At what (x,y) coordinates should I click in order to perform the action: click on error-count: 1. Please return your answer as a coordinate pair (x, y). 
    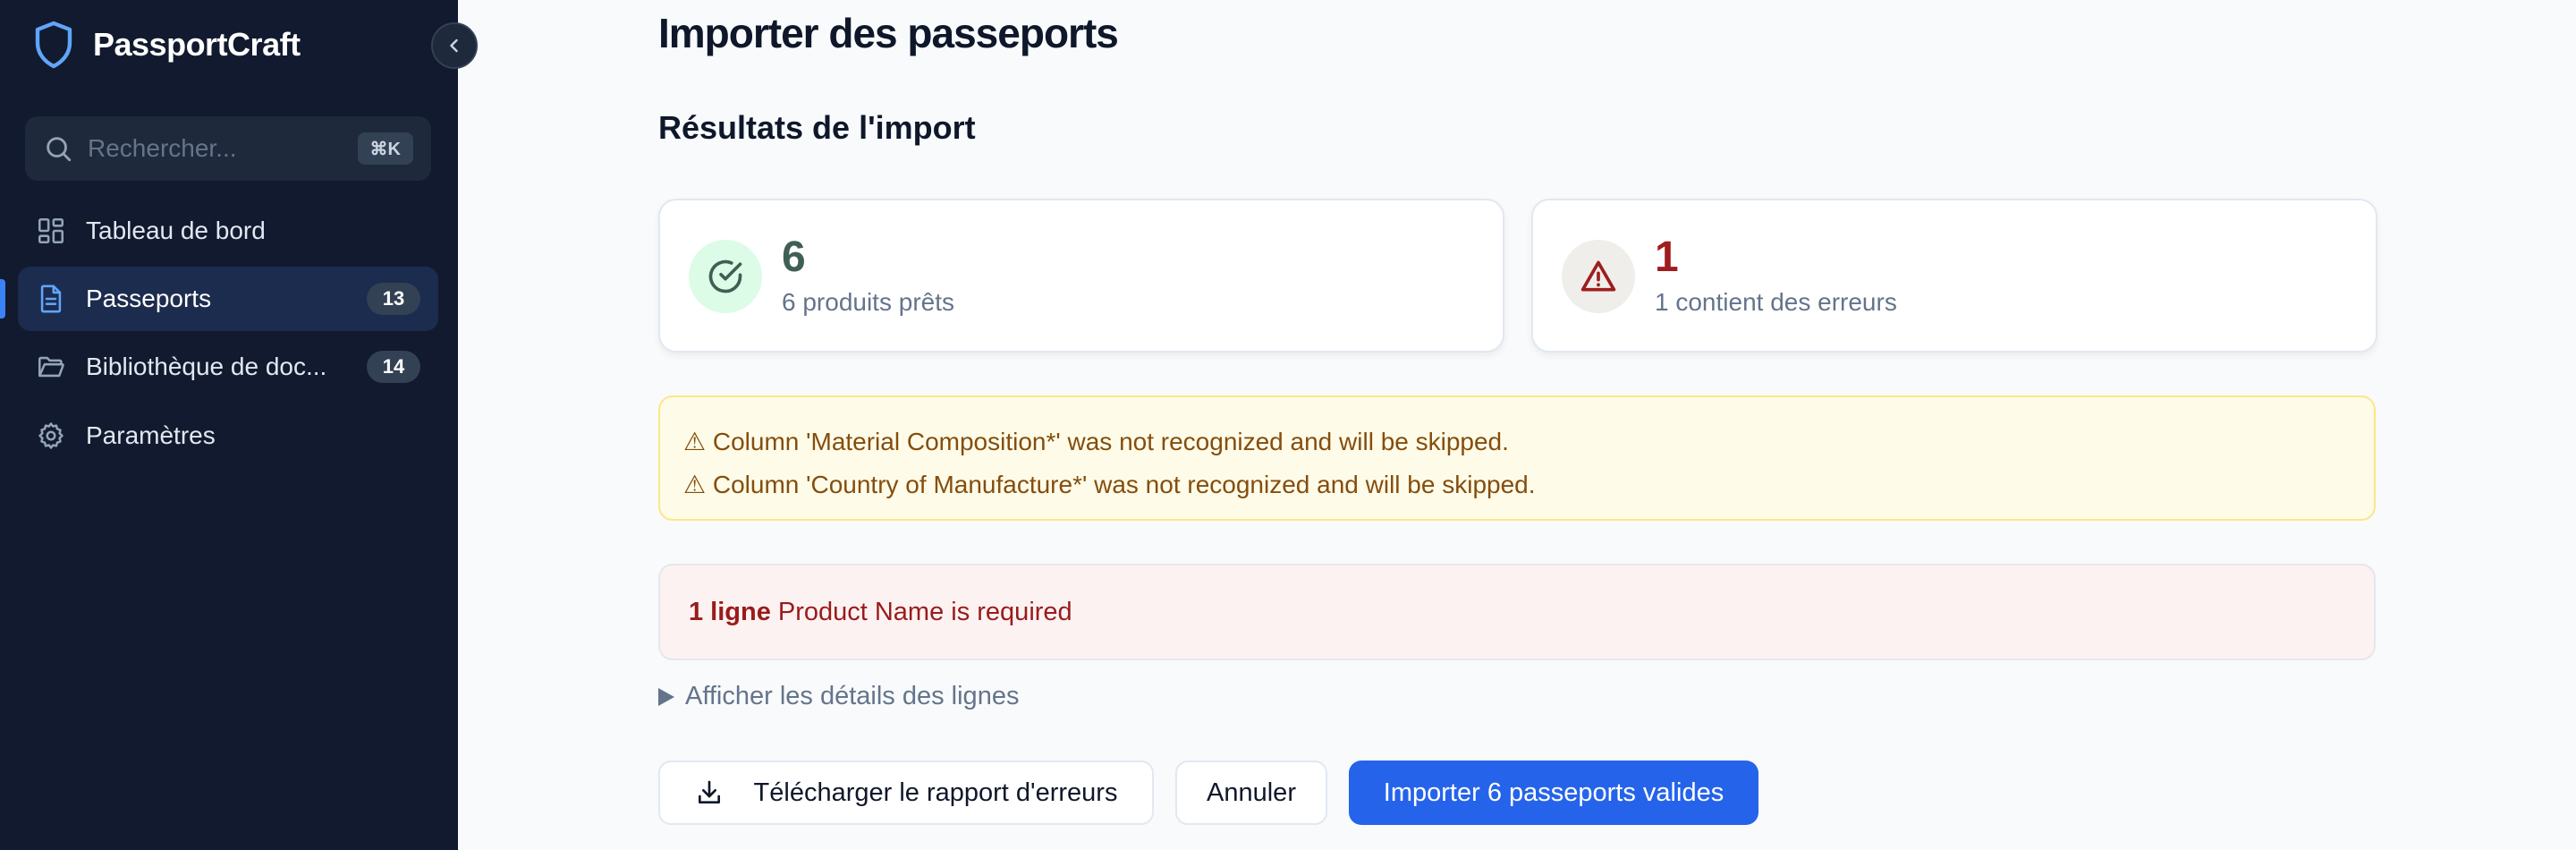
    Looking at the image, I should click on (1667, 257).